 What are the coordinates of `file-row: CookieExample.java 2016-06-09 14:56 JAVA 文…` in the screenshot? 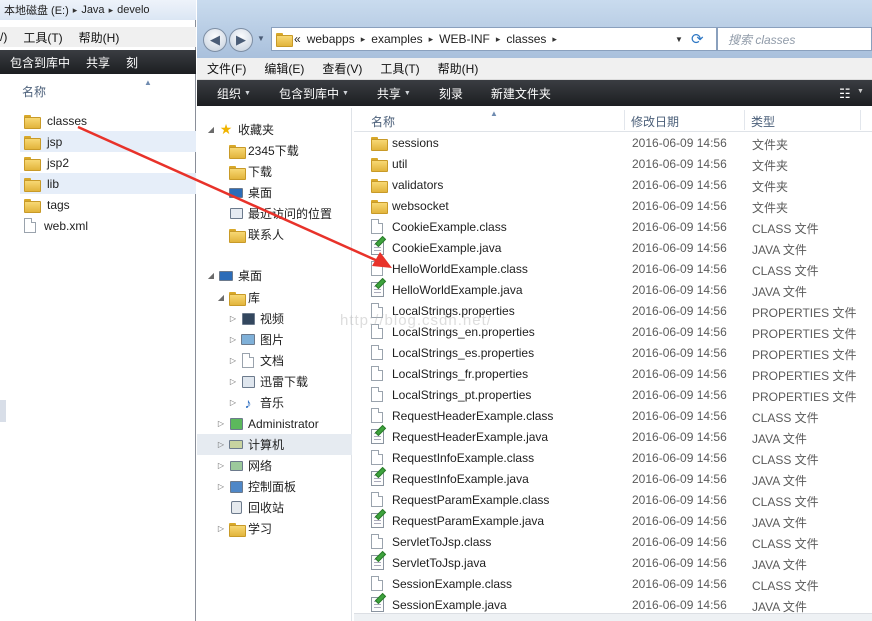 It's located at (613, 247).